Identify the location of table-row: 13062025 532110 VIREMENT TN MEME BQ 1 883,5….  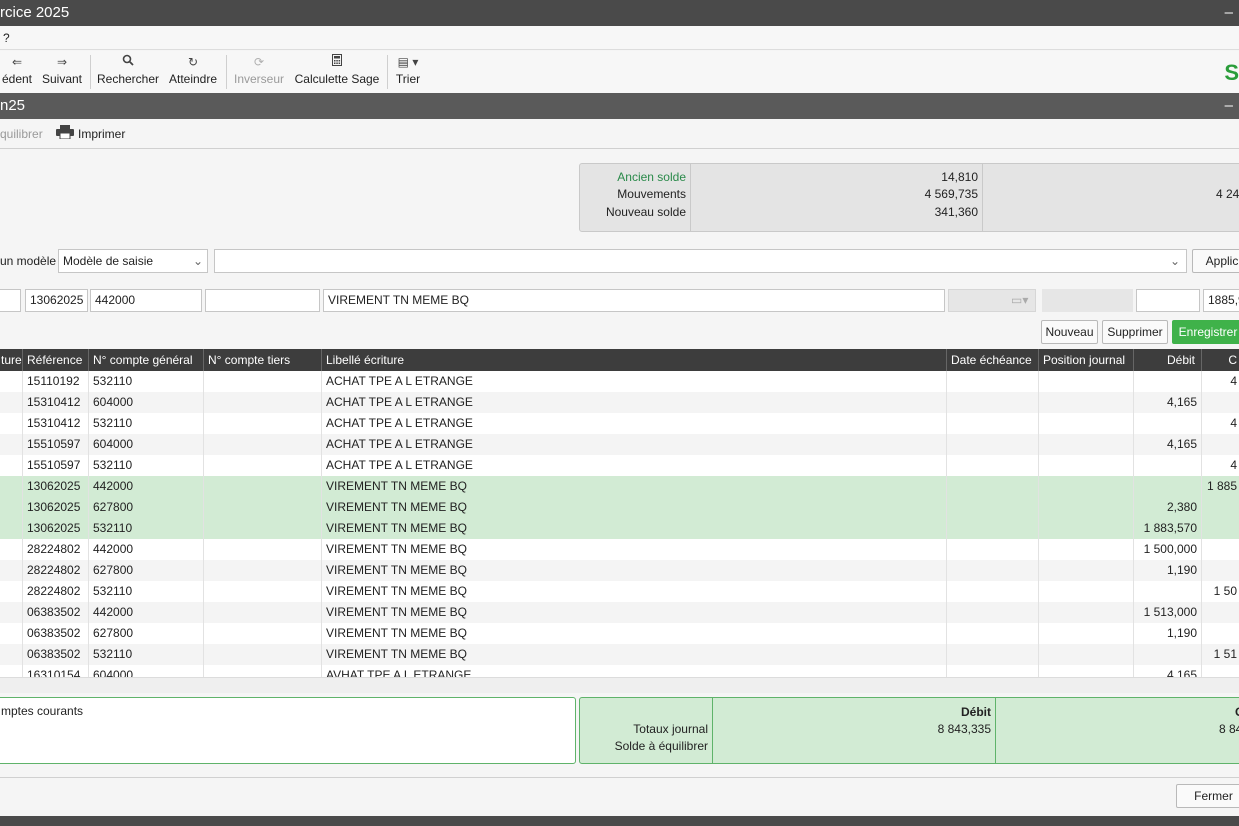
(619, 528).